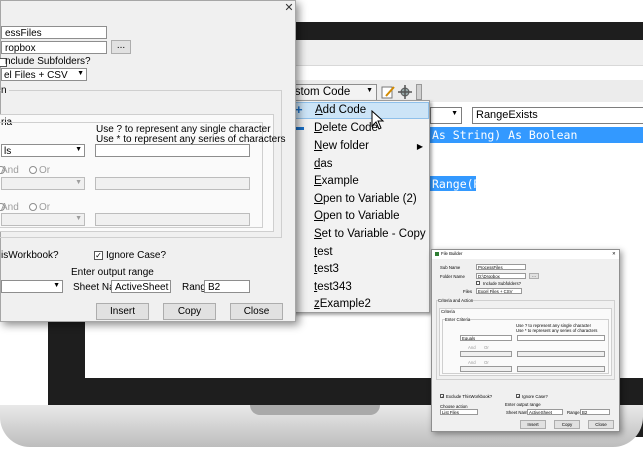  Describe the element at coordinates (486, 369) in the screenshot. I see `criteria-3-dropdown` at that location.